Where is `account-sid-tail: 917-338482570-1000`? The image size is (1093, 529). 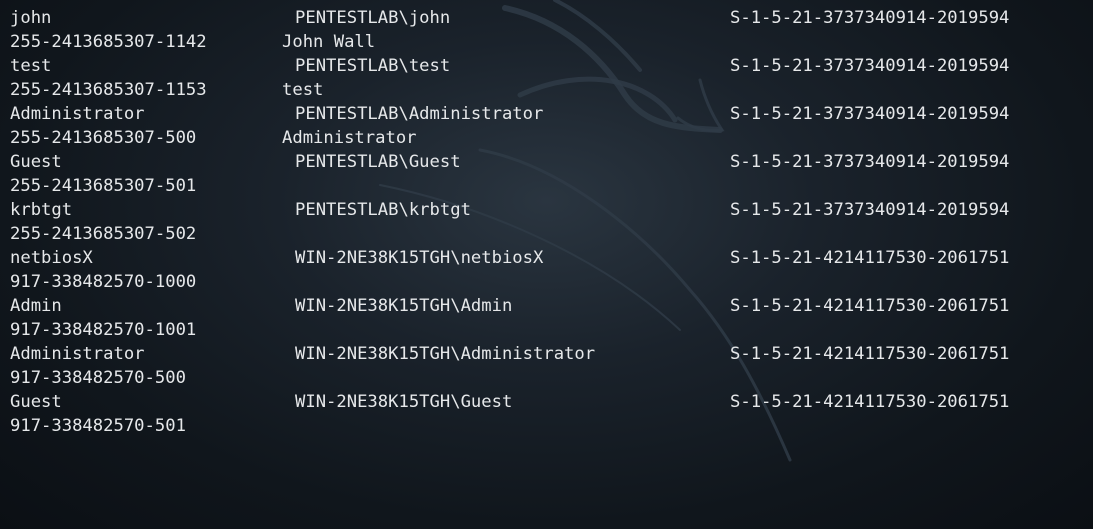 account-sid-tail: 917-338482570-1000 is located at coordinates (103, 282).